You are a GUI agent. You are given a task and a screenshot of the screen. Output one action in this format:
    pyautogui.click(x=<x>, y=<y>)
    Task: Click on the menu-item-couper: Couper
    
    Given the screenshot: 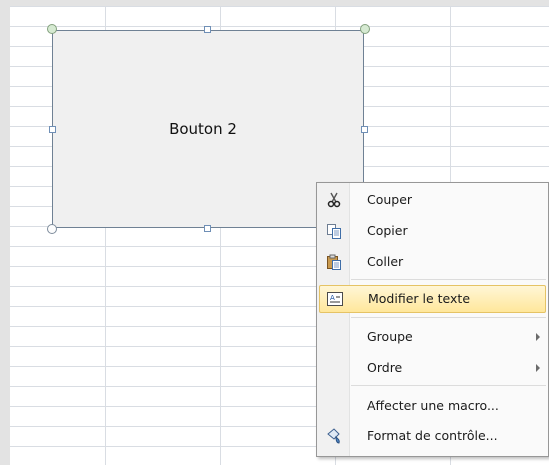 What is the action you would take?
    pyautogui.click(x=433, y=200)
    